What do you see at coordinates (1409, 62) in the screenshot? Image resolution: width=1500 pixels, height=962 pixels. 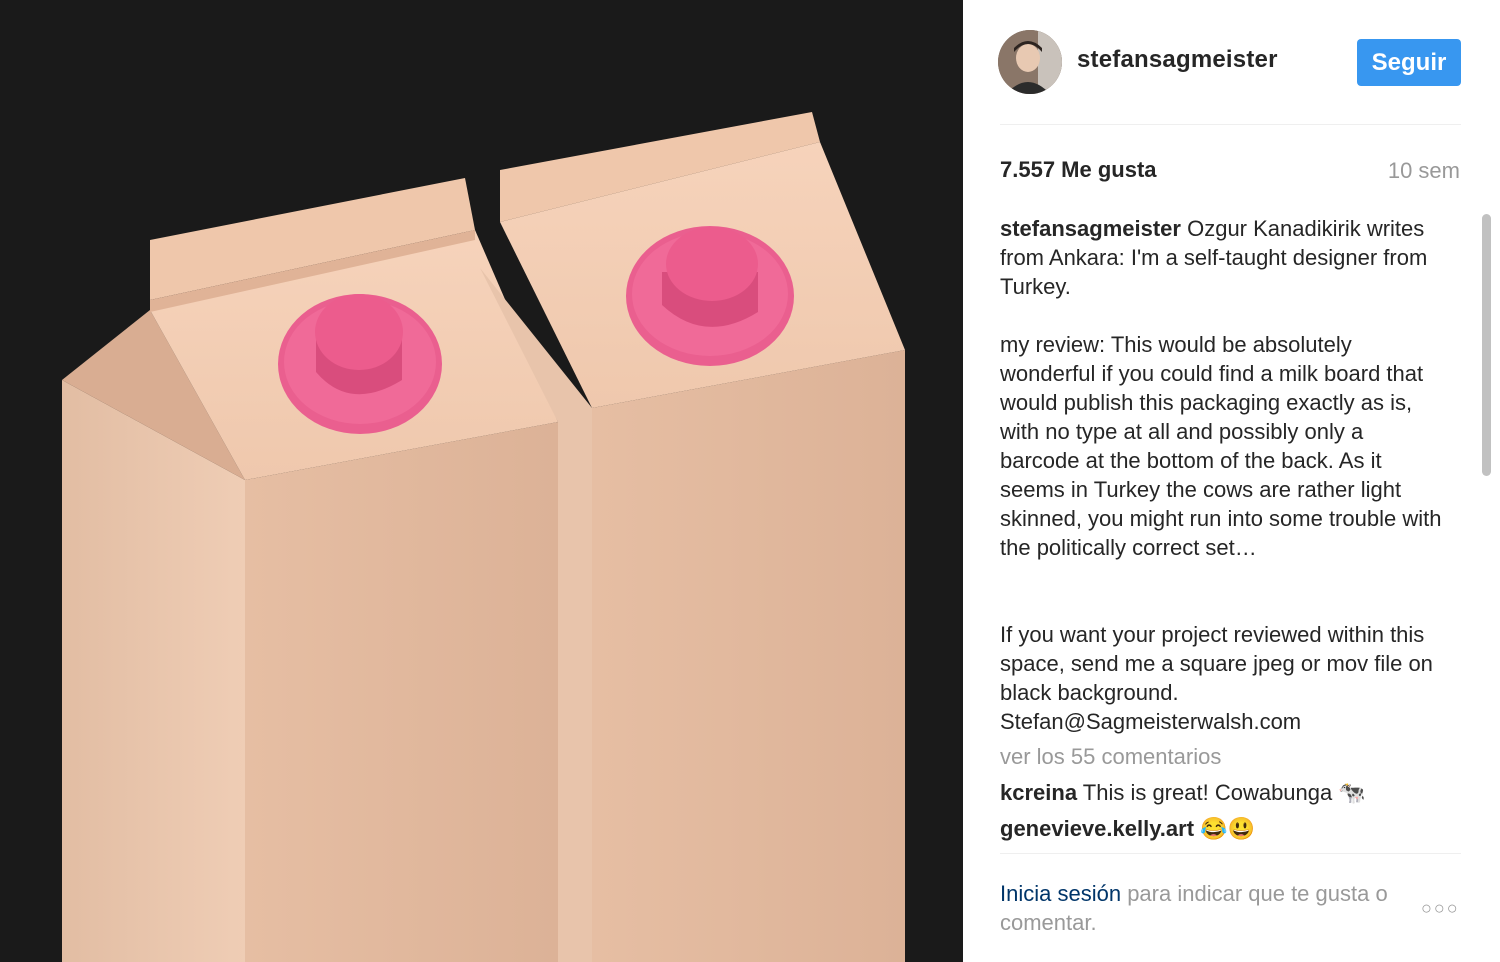 I see `follow-button: Seguir` at bounding box center [1409, 62].